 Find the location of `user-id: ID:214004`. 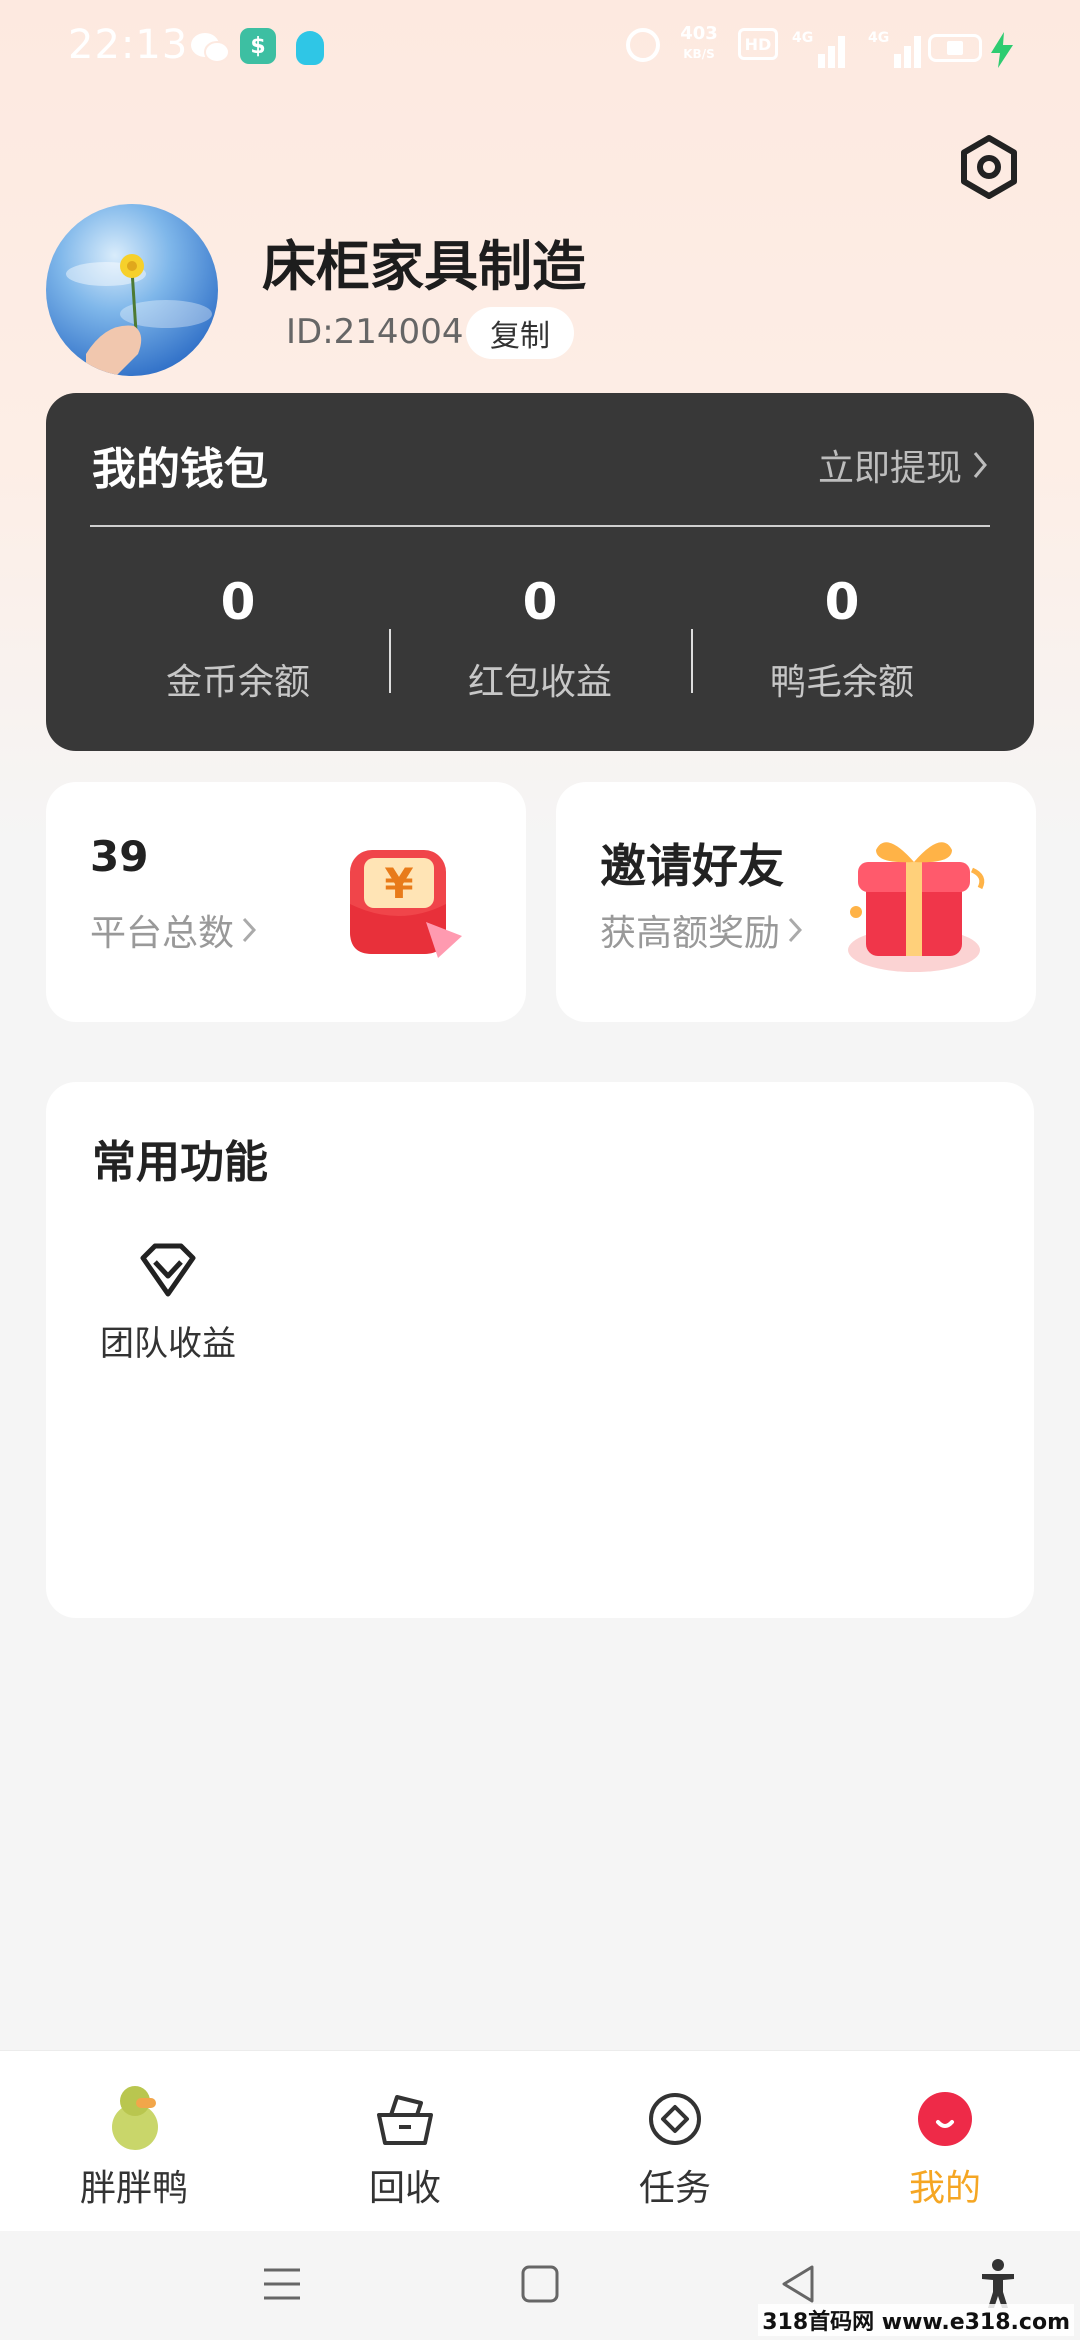

user-id: ID:214004 is located at coordinates (375, 332).